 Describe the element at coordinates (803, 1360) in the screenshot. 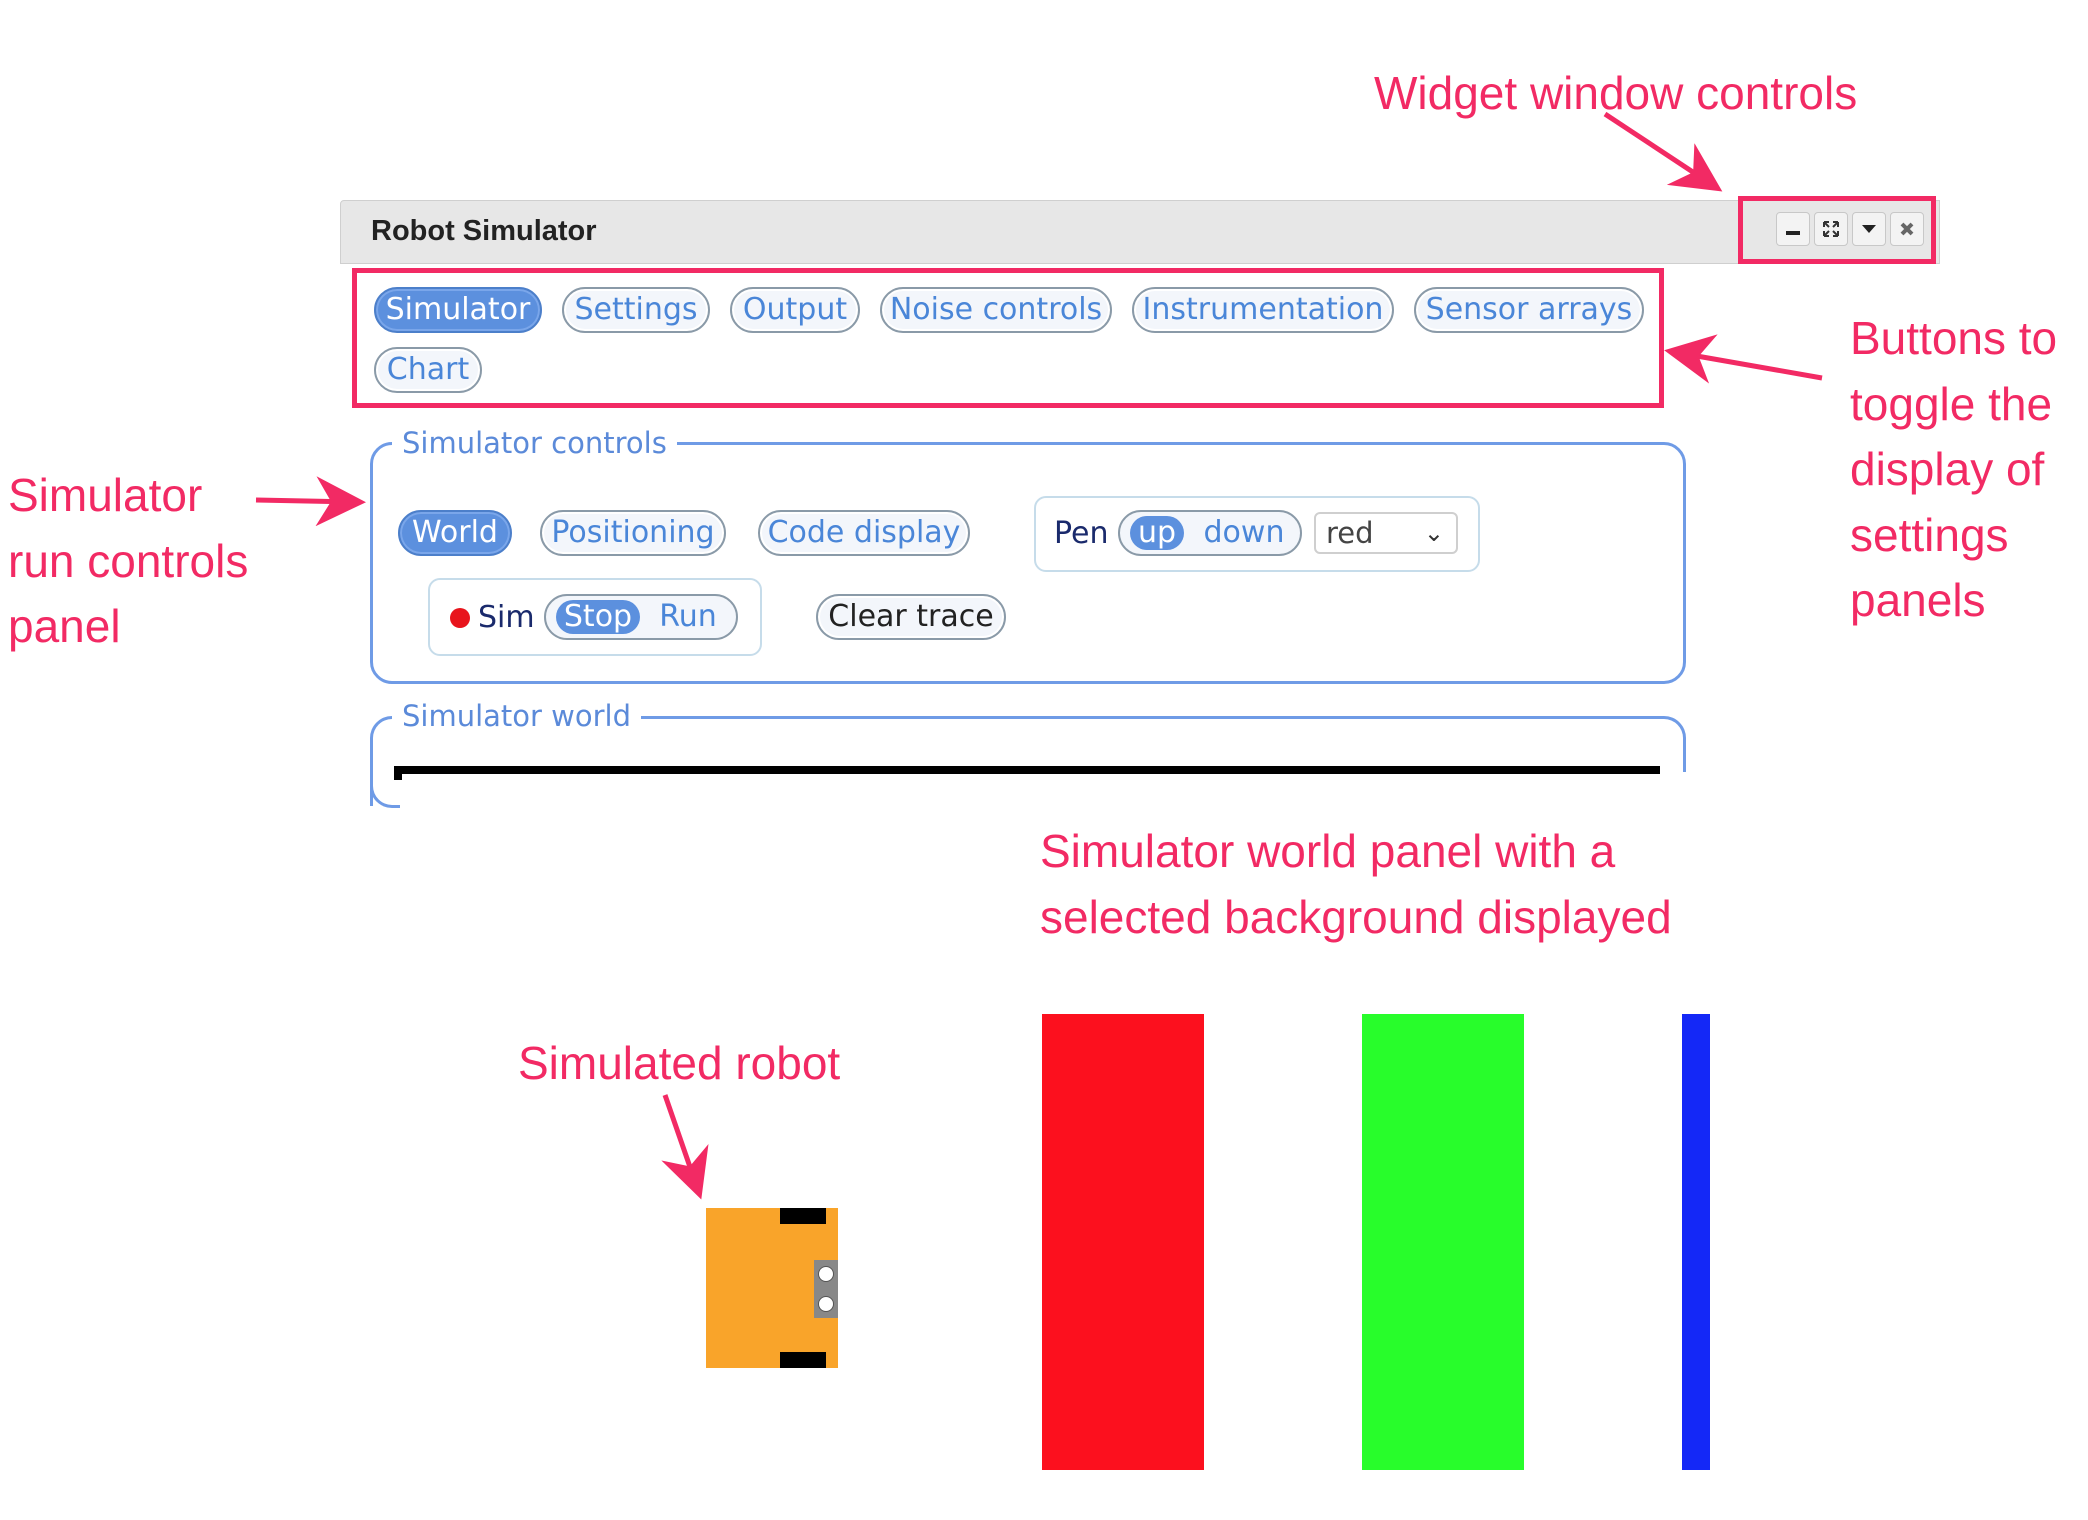

I see `robot-wheel-right` at that location.